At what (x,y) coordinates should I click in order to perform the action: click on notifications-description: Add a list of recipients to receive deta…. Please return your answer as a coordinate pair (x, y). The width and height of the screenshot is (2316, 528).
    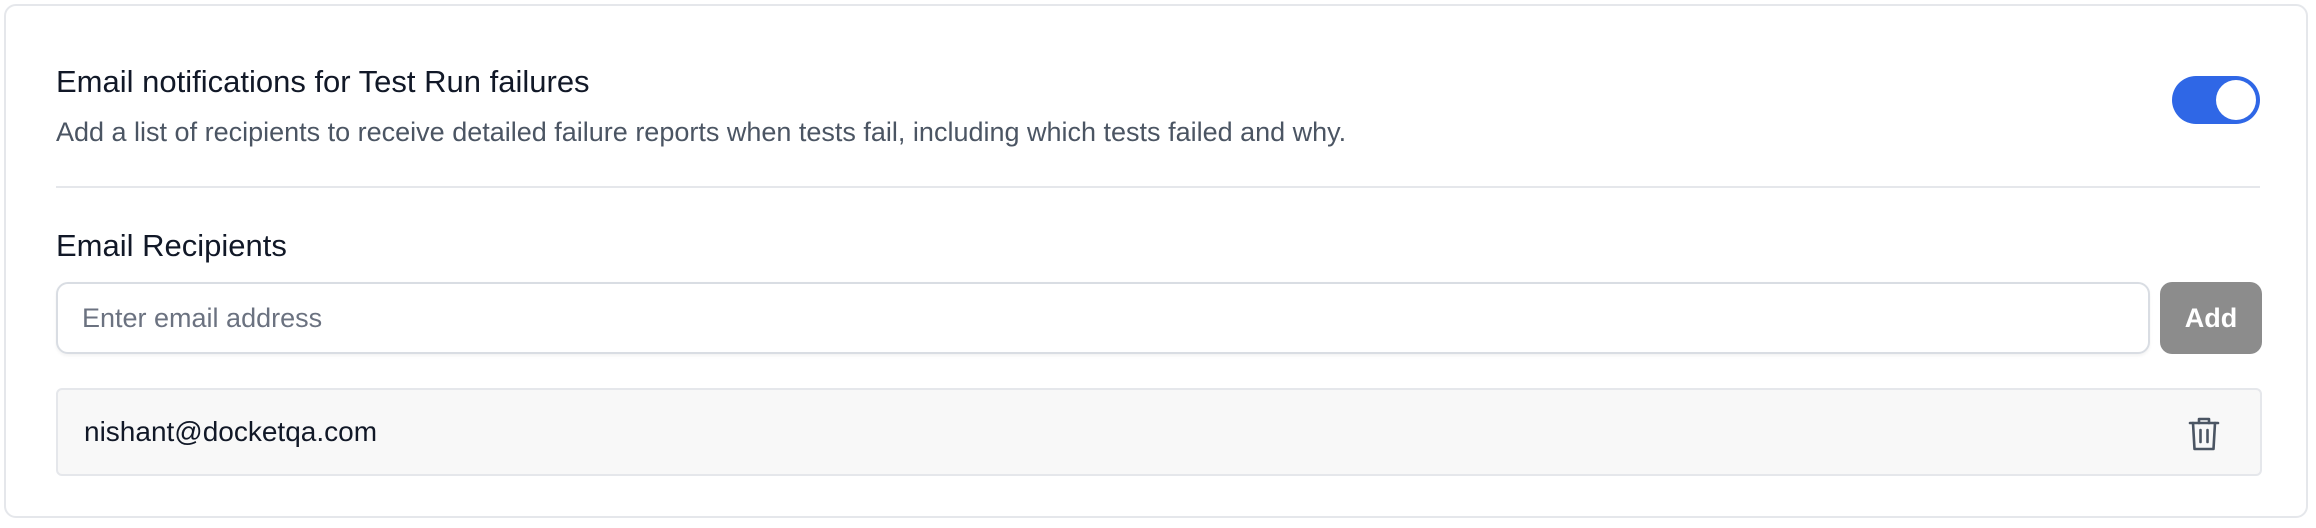
    Looking at the image, I should click on (701, 132).